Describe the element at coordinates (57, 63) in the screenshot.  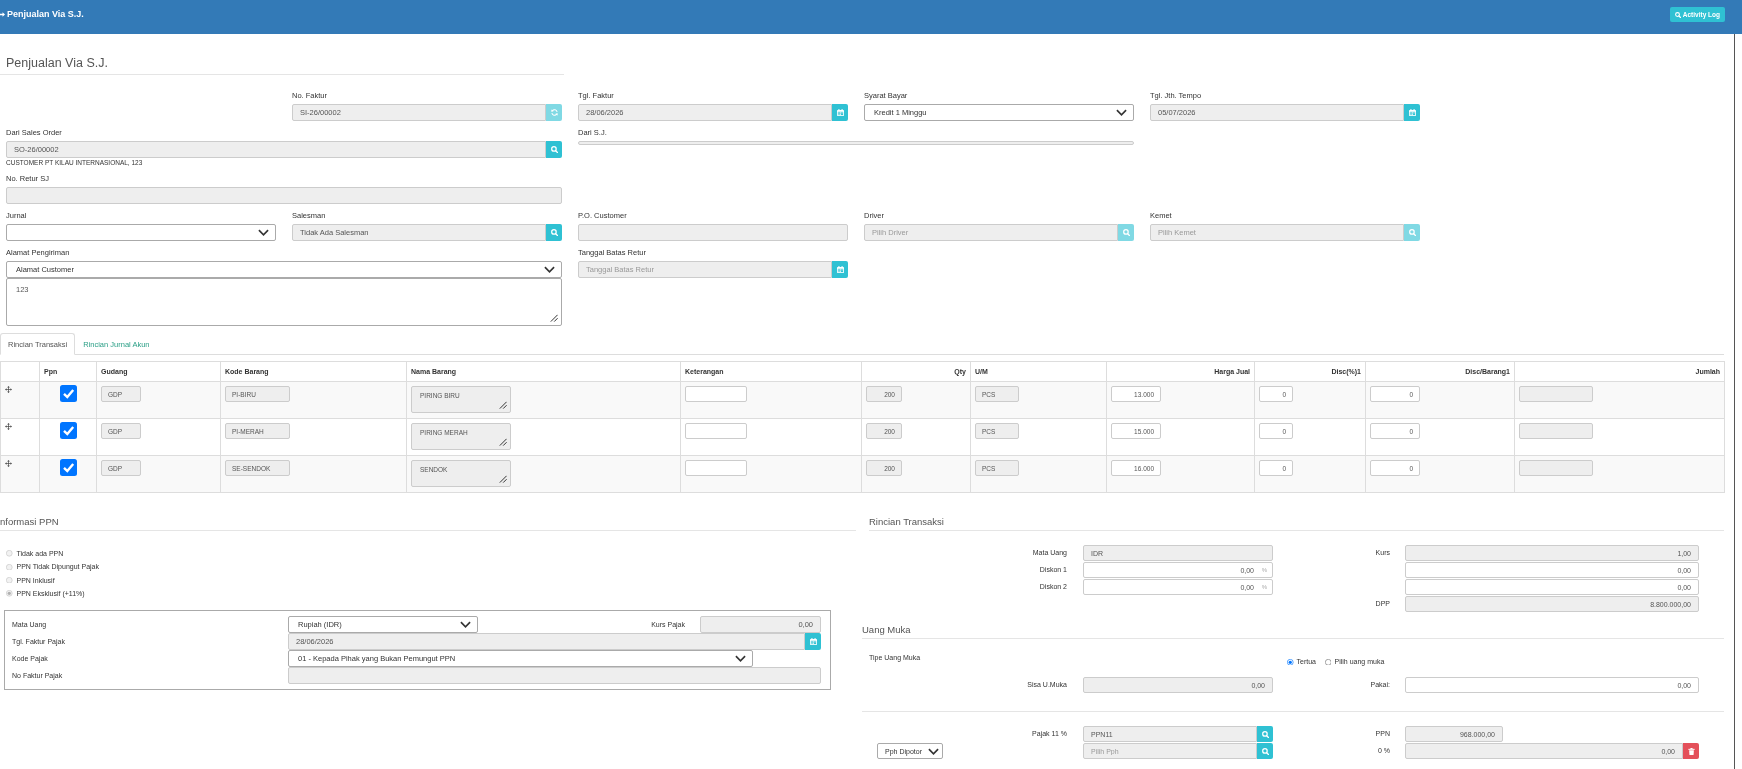
I see `page-title: Penjualan Via S.J.` at that location.